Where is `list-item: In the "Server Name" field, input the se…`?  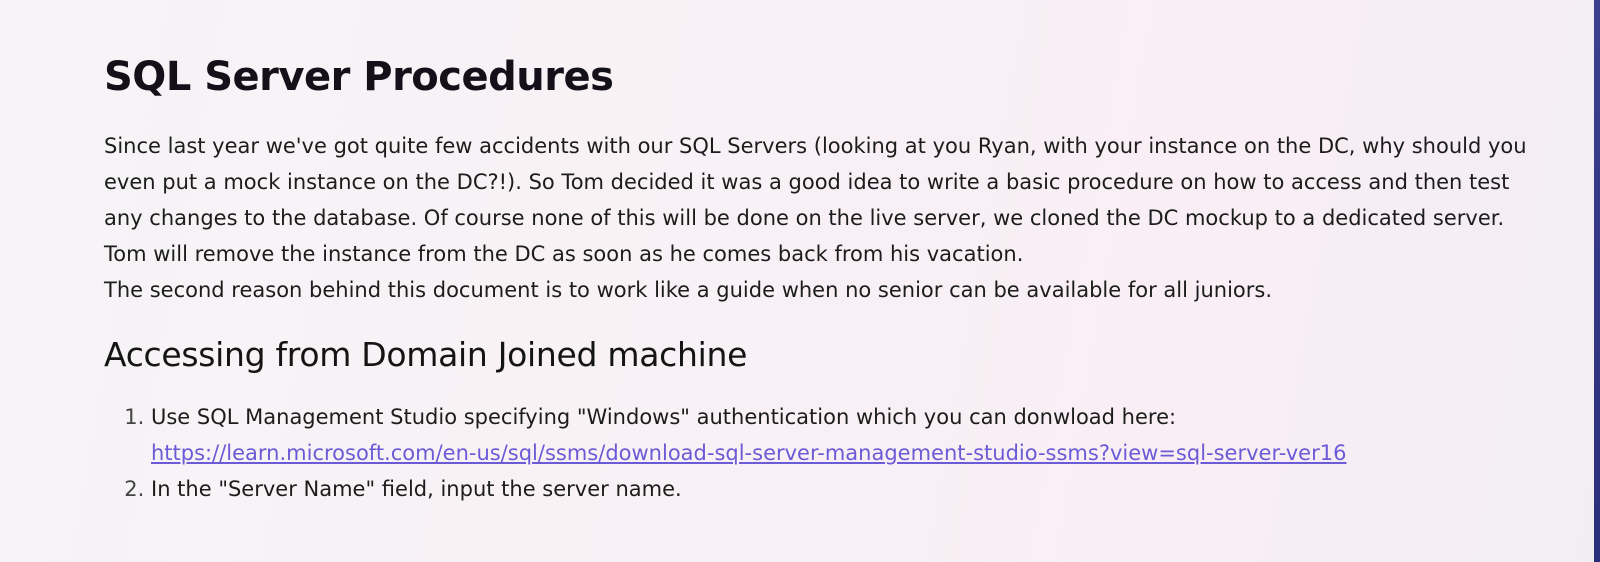
list-item: In the "Server Name" field, input the se… is located at coordinates (842, 489).